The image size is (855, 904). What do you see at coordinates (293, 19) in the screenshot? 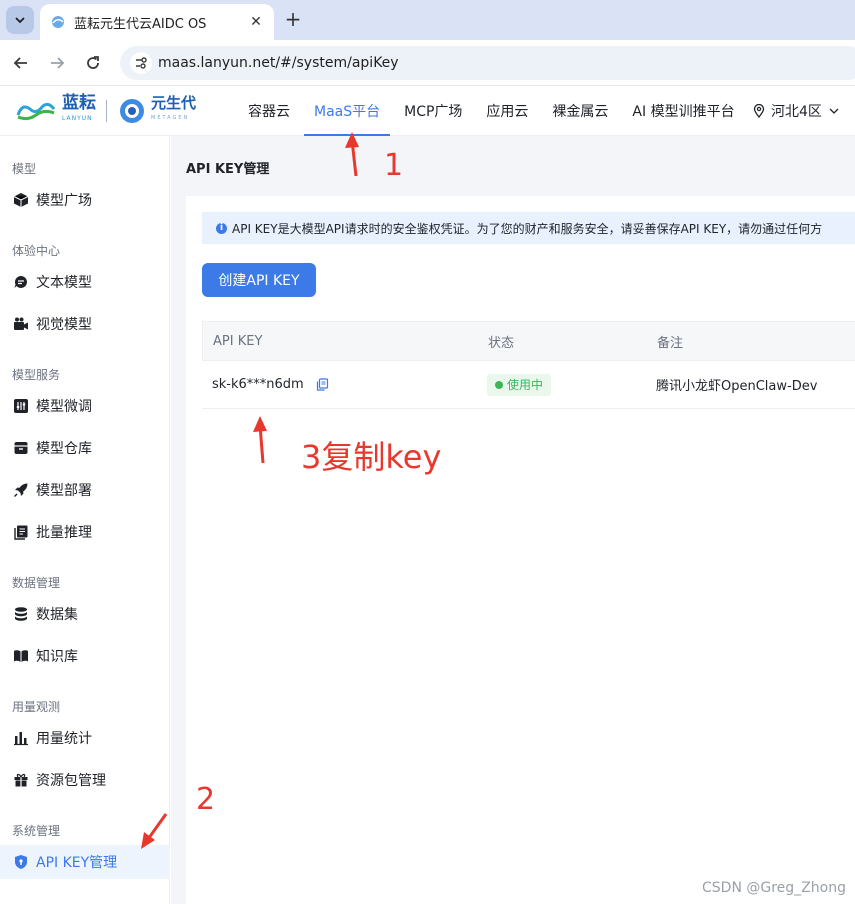
I see `new-tab-button: +` at bounding box center [293, 19].